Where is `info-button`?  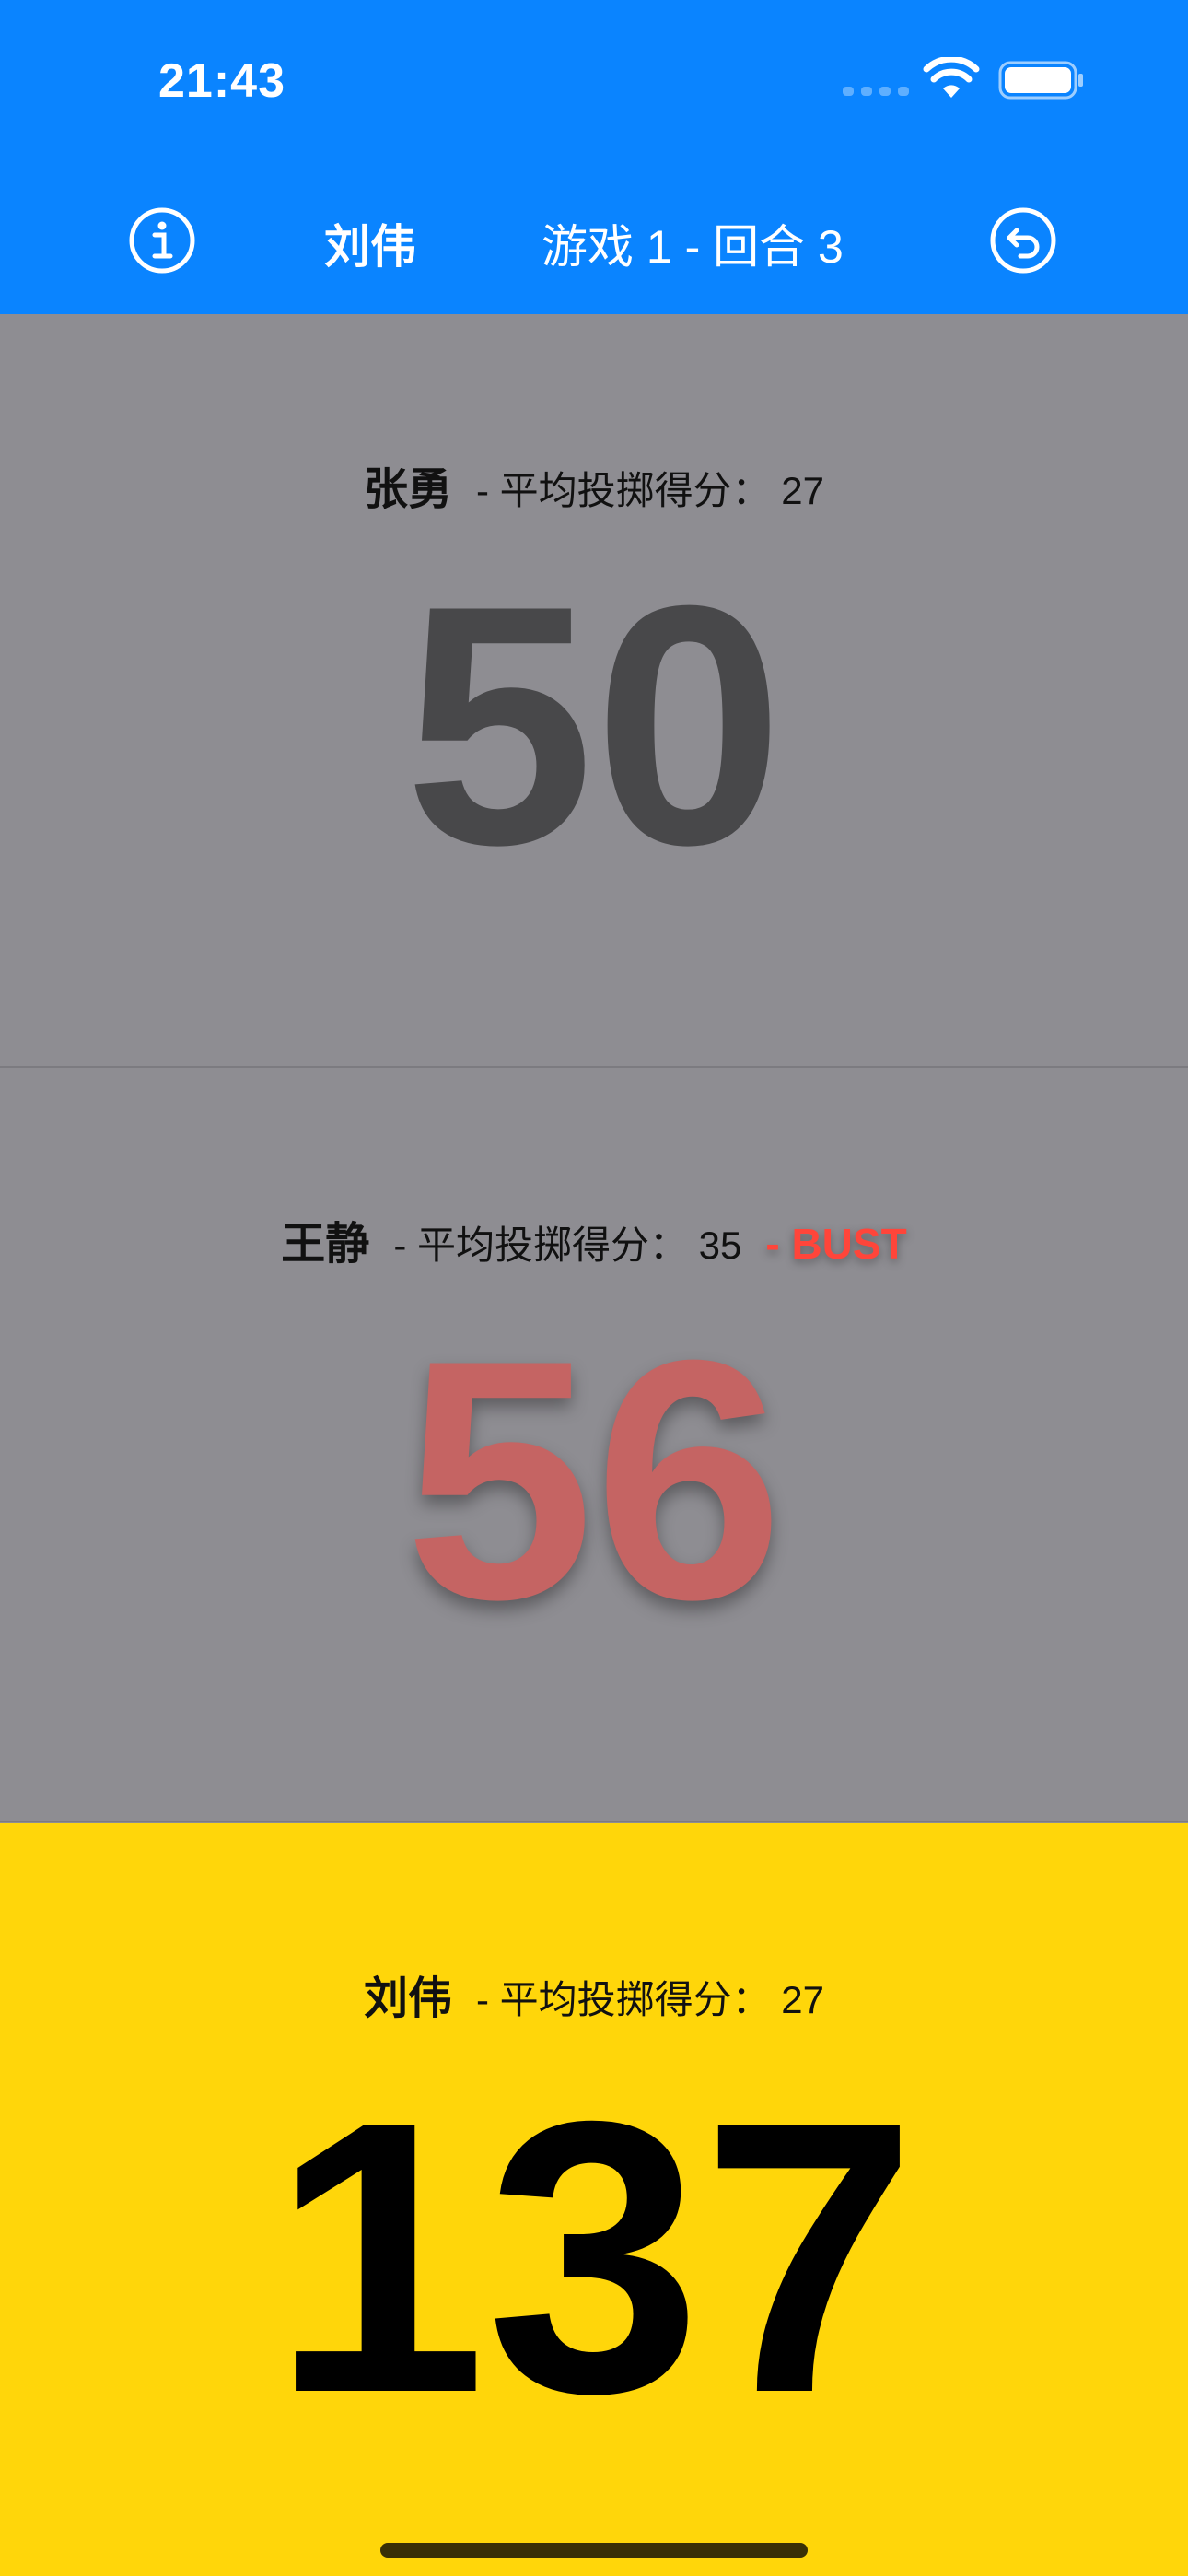 info-button is located at coordinates (162, 240).